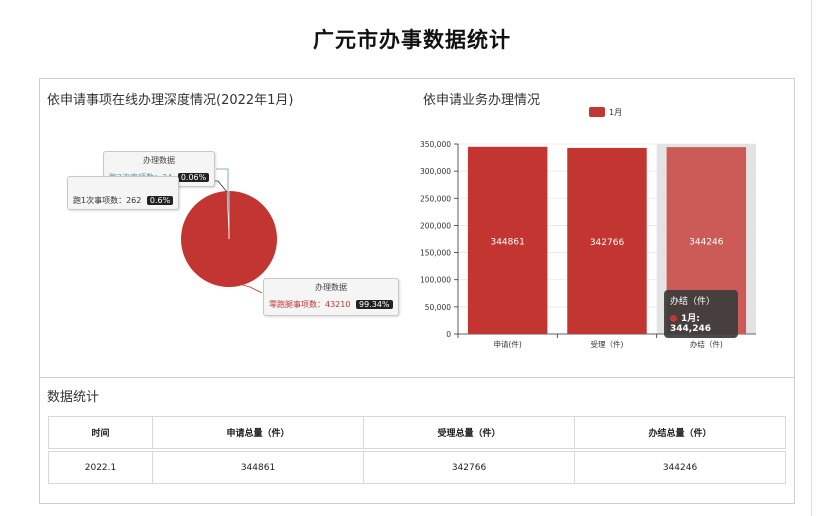 The image size is (824, 516). I want to click on y-tick-label: 300,000, so click(435, 171).